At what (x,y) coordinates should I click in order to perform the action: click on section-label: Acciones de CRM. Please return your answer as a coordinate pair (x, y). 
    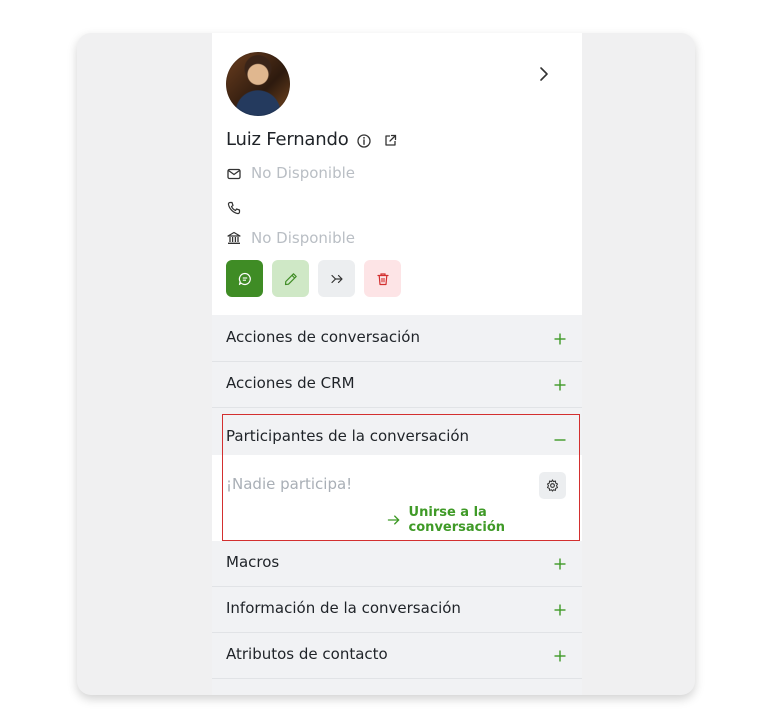
    Looking at the image, I should click on (290, 383).